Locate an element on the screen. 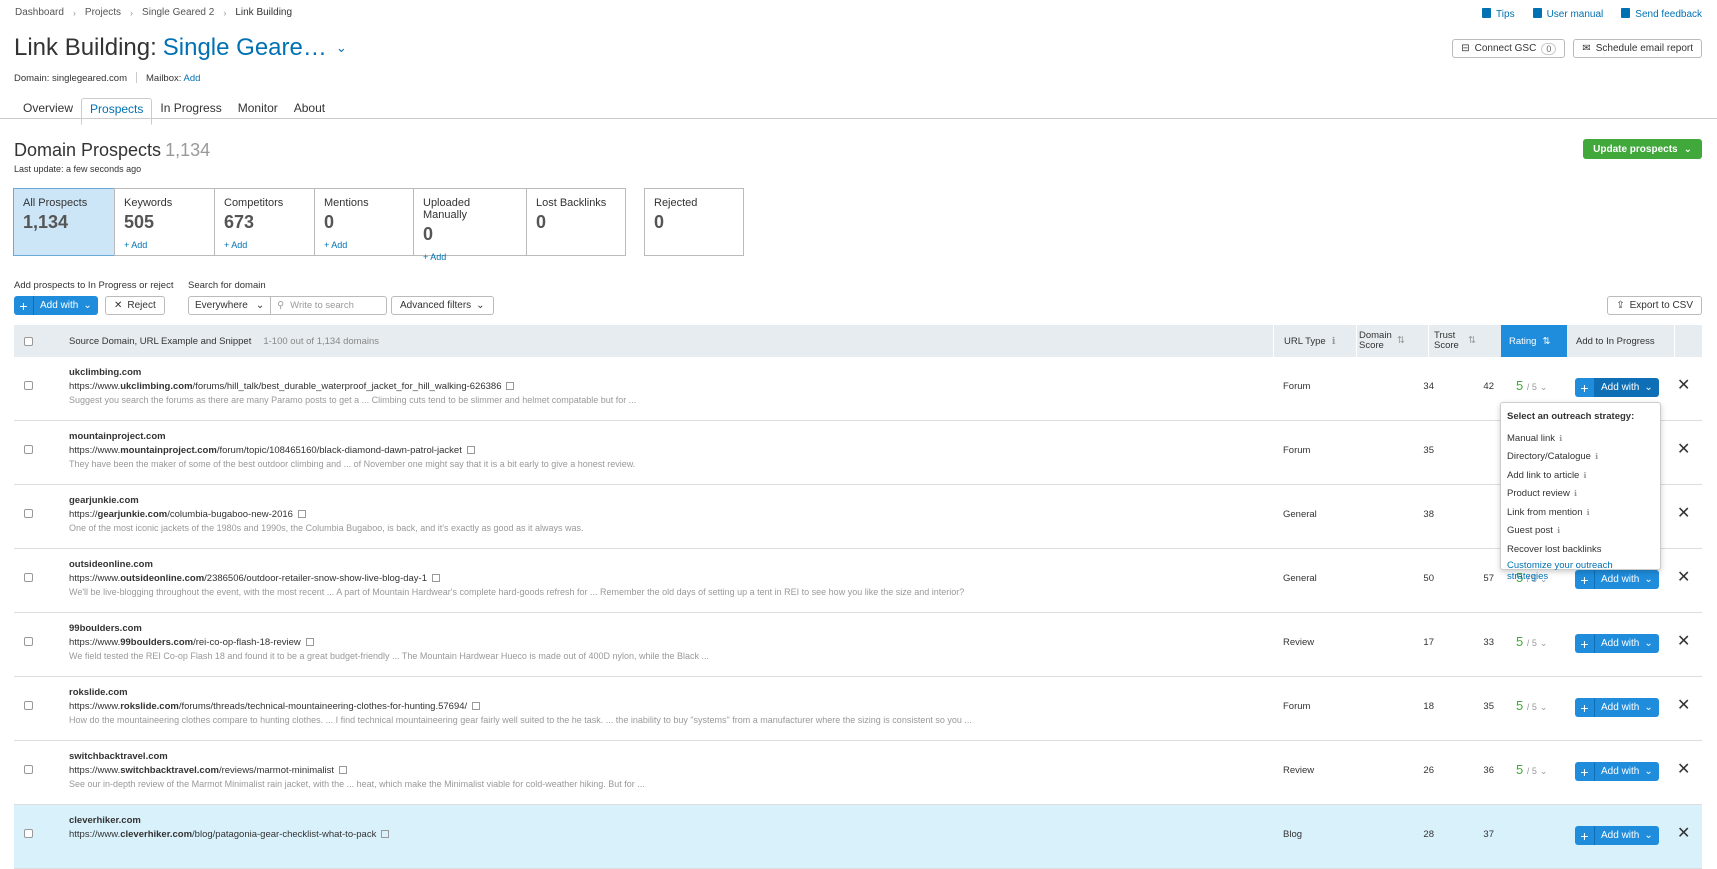 Image resolution: width=1717 pixels, height=869 pixels. card-keywords: Keywords 505 + Add is located at coordinates (164, 222).